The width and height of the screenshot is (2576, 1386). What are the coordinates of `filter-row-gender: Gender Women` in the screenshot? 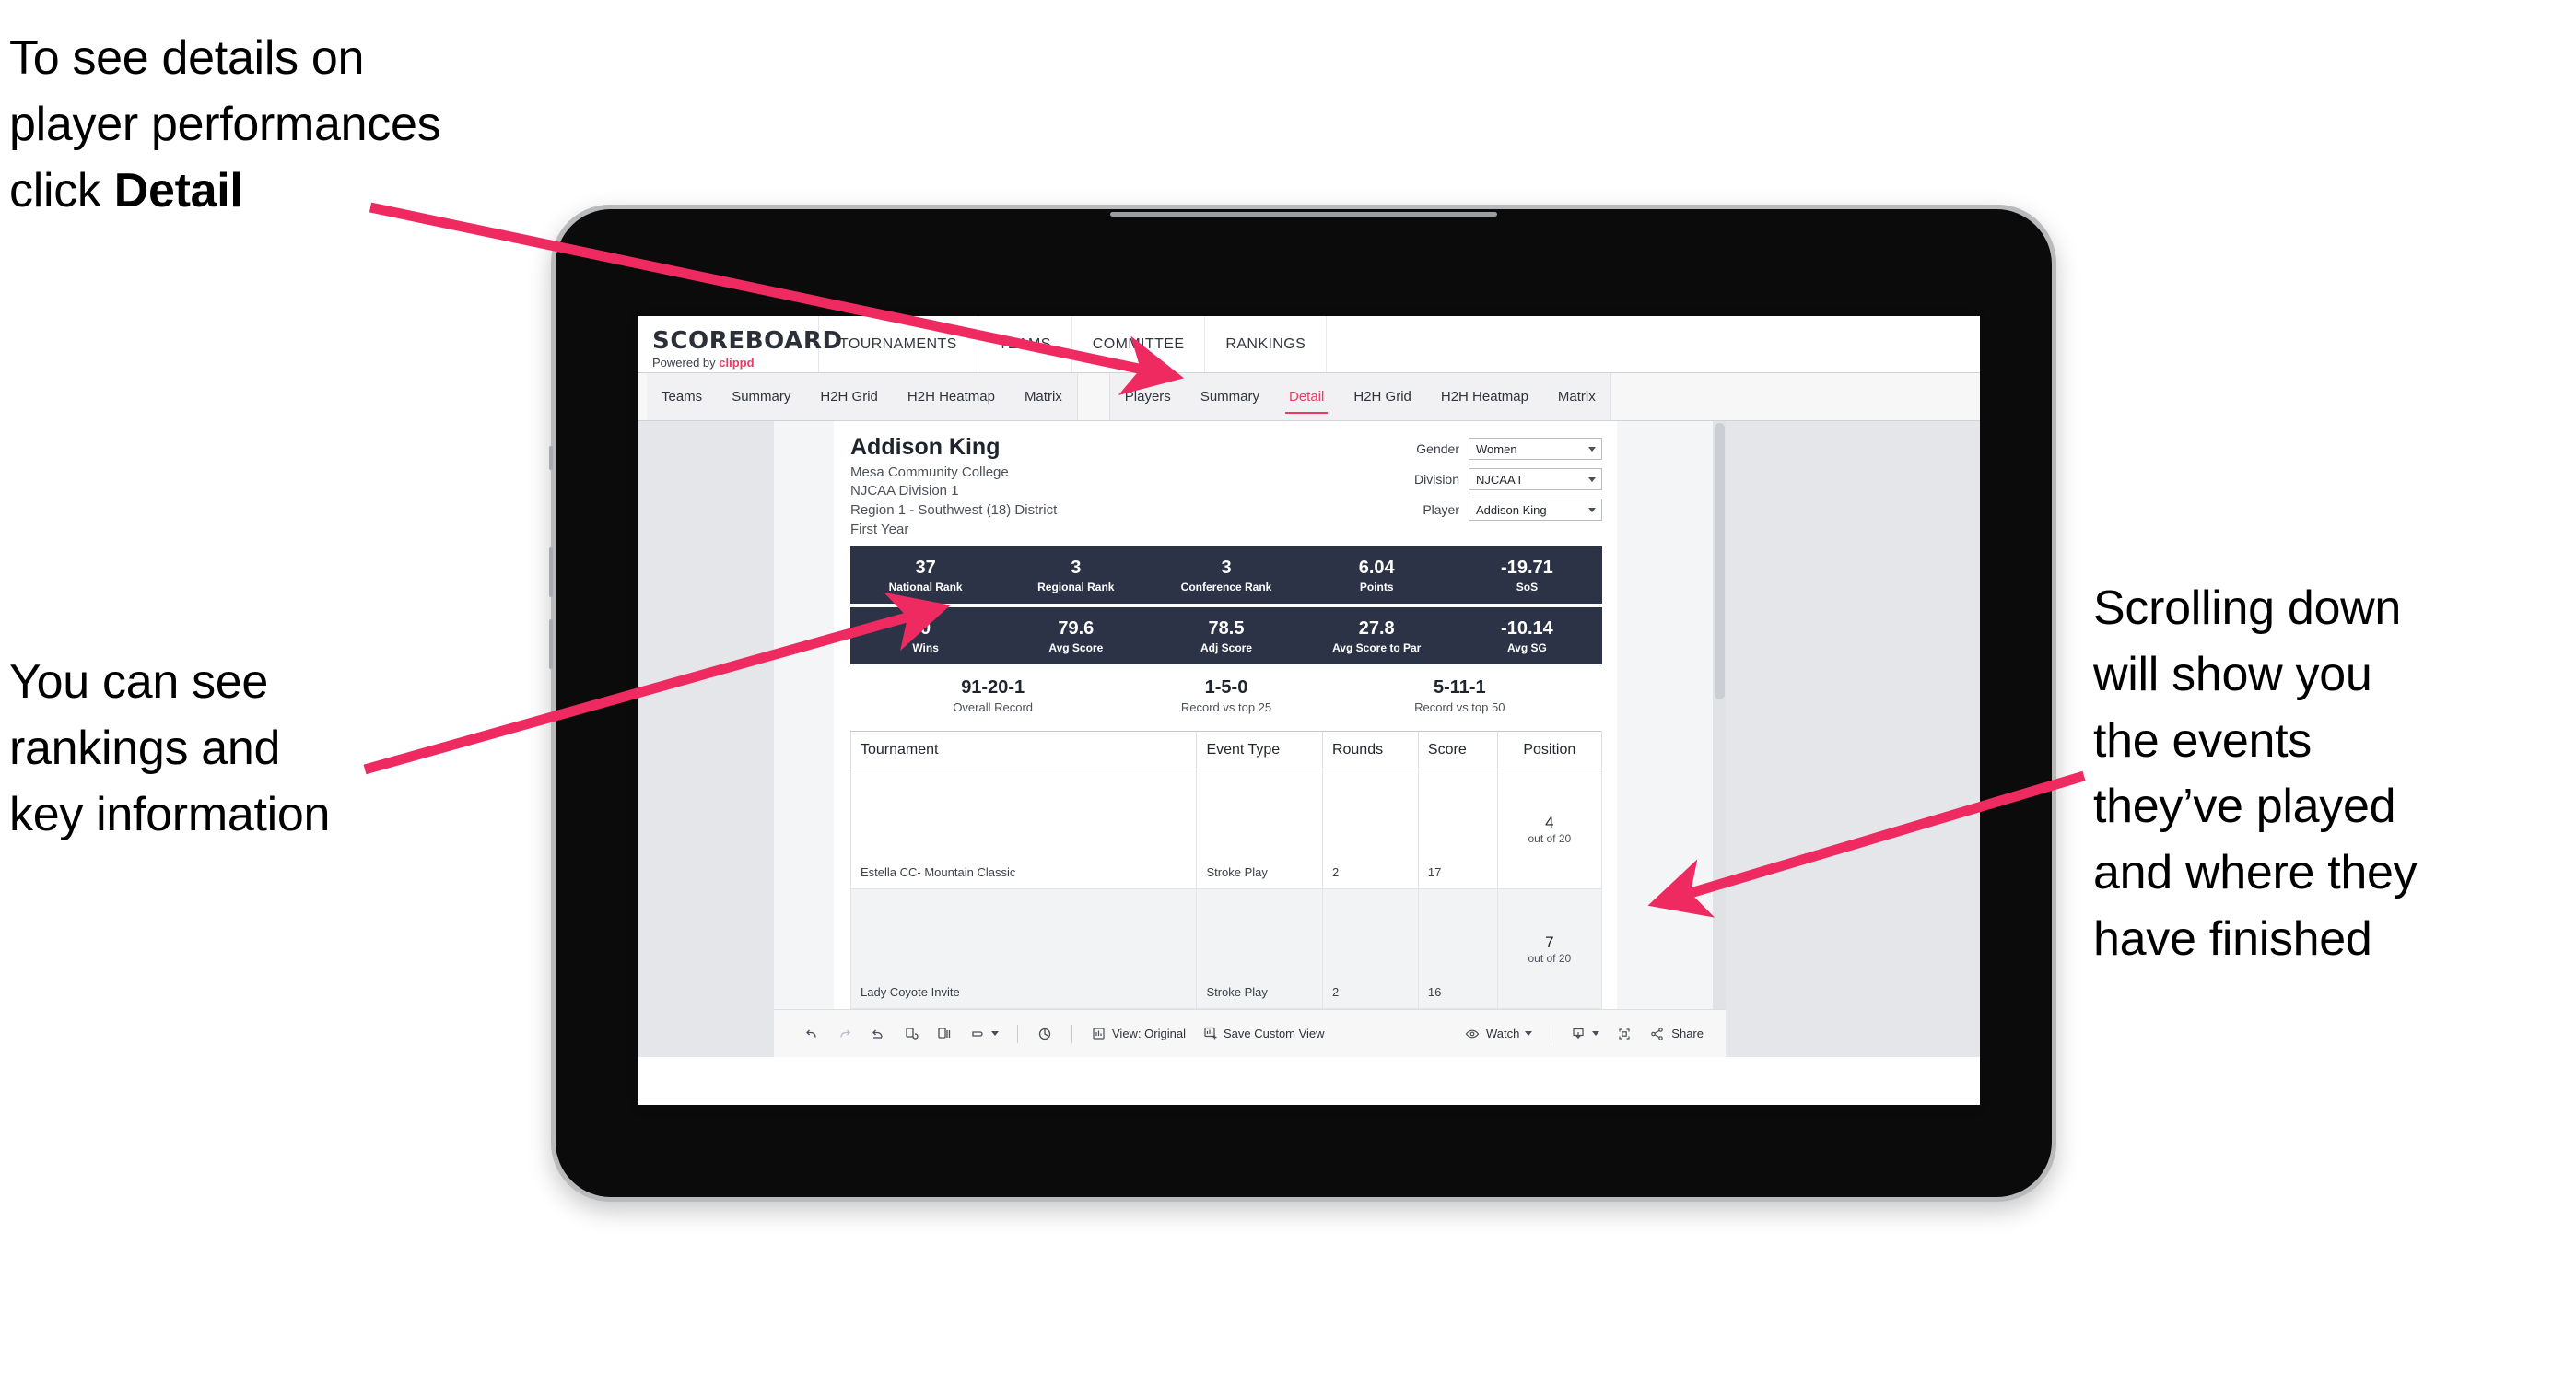 It's located at (1508, 449).